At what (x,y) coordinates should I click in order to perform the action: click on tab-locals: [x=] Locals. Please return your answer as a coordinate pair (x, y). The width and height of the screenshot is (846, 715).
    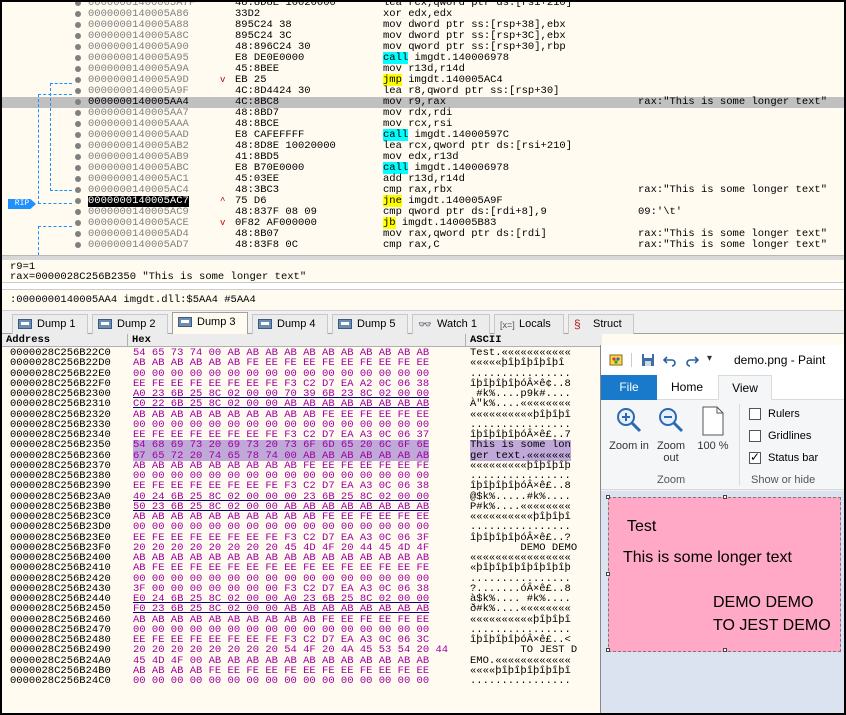
    Looking at the image, I should click on (529, 324).